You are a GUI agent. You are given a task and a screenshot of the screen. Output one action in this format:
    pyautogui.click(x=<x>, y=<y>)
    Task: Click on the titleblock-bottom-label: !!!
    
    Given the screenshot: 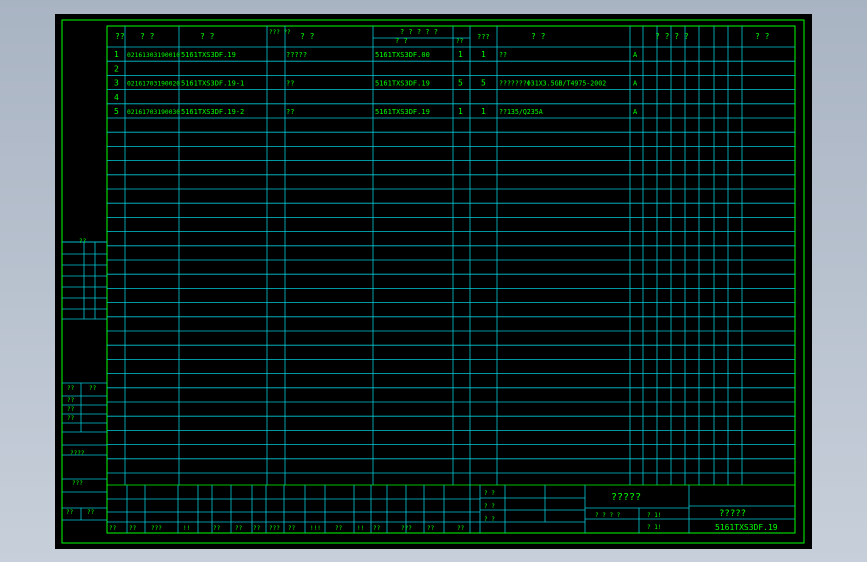 What is the action you would take?
    pyautogui.click(x=315, y=528)
    